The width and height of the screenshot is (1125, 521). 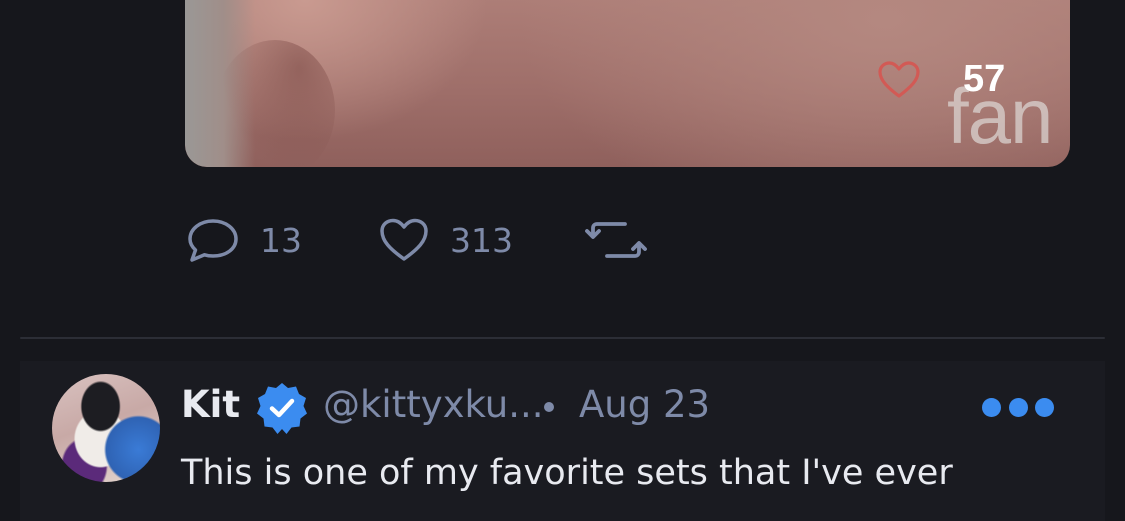 I want to click on more-options-icon, so click(x=1018, y=407).